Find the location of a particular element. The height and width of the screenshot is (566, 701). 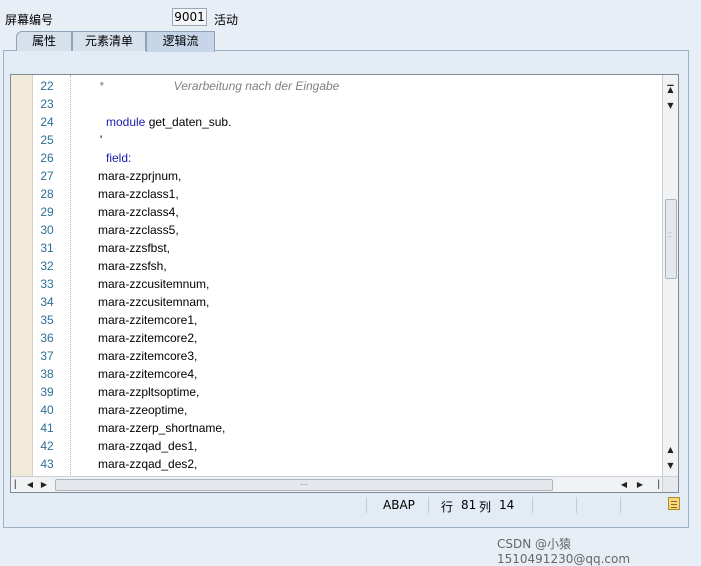

line-number: 43 is located at coordinates (47, 464).